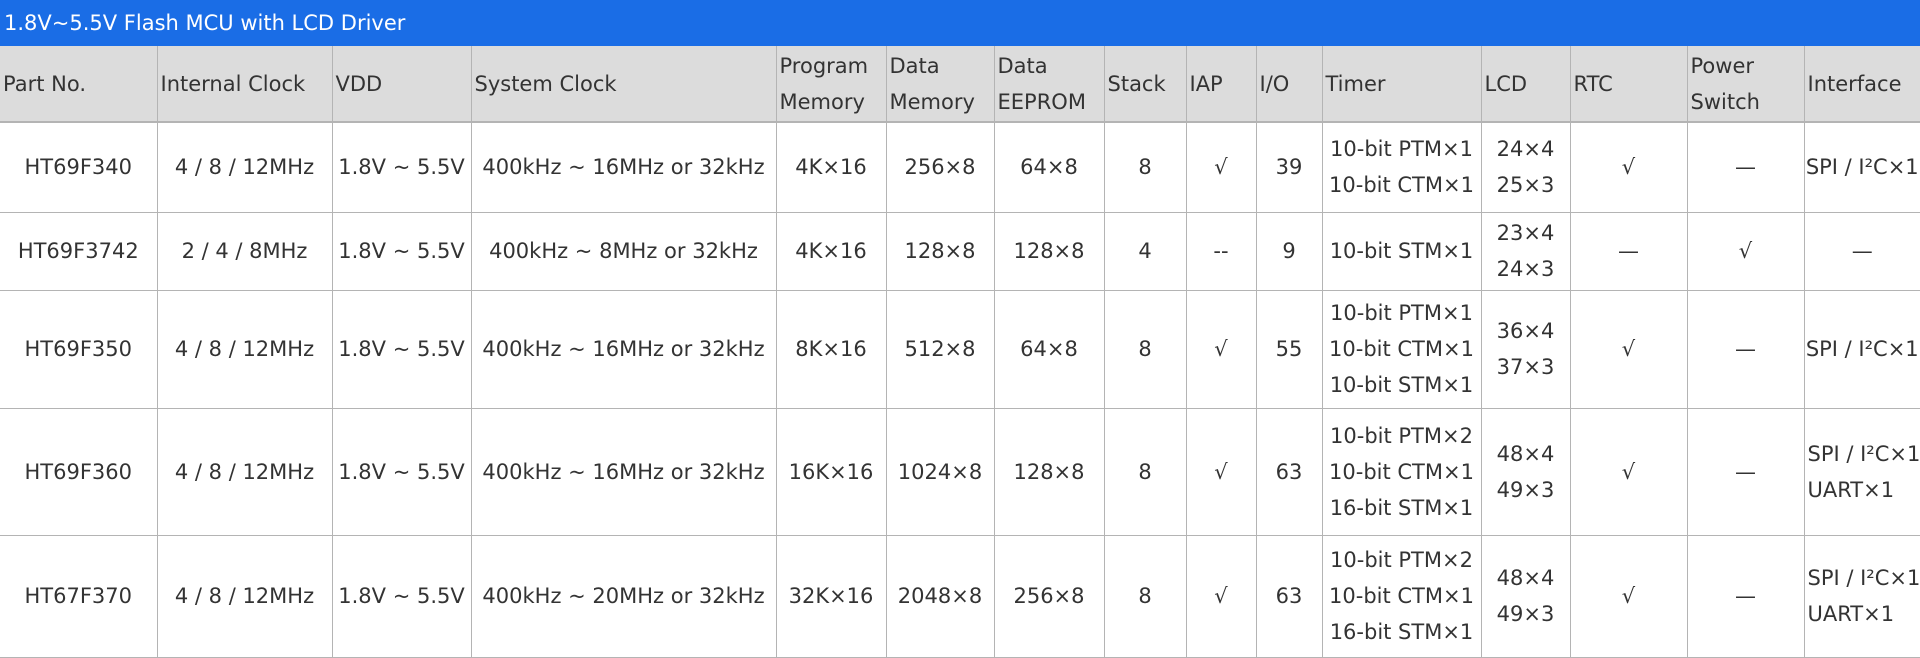 This screenshot has height=658, width=1920. Describe the element at coordinates (1862, 251) in the screenshot. I see `cell-interface: —` at that location.